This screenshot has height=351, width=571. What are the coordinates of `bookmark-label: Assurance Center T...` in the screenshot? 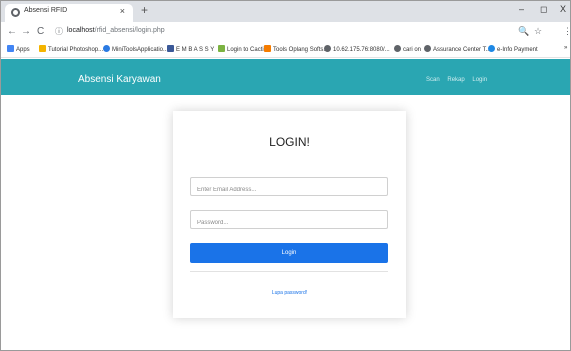 It's located at (462, 50).